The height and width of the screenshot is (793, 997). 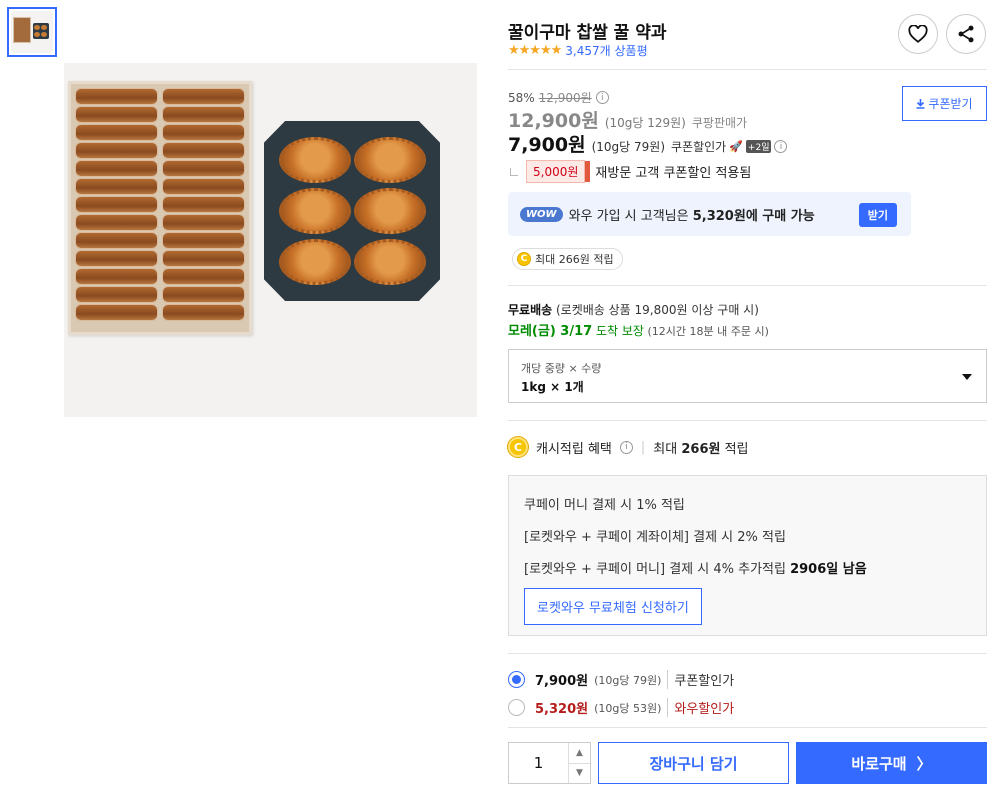 I want to click on wow-get-button: 받기, so click(x=877, y=215).